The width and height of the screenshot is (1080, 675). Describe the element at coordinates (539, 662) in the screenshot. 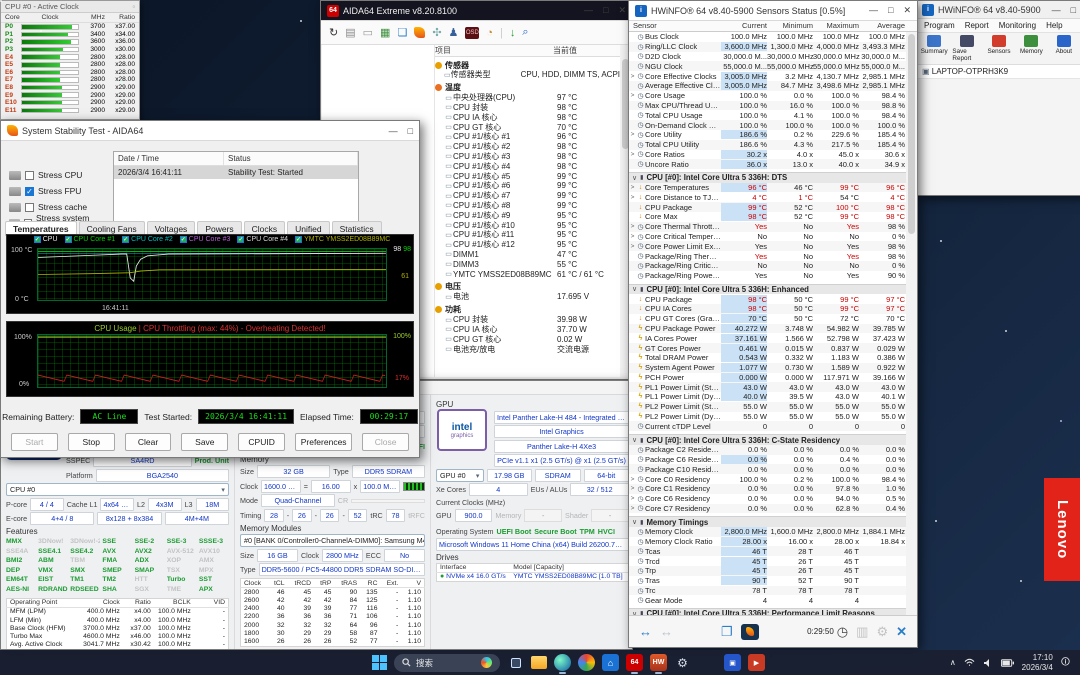

I see `file-explorer-button` at that location.